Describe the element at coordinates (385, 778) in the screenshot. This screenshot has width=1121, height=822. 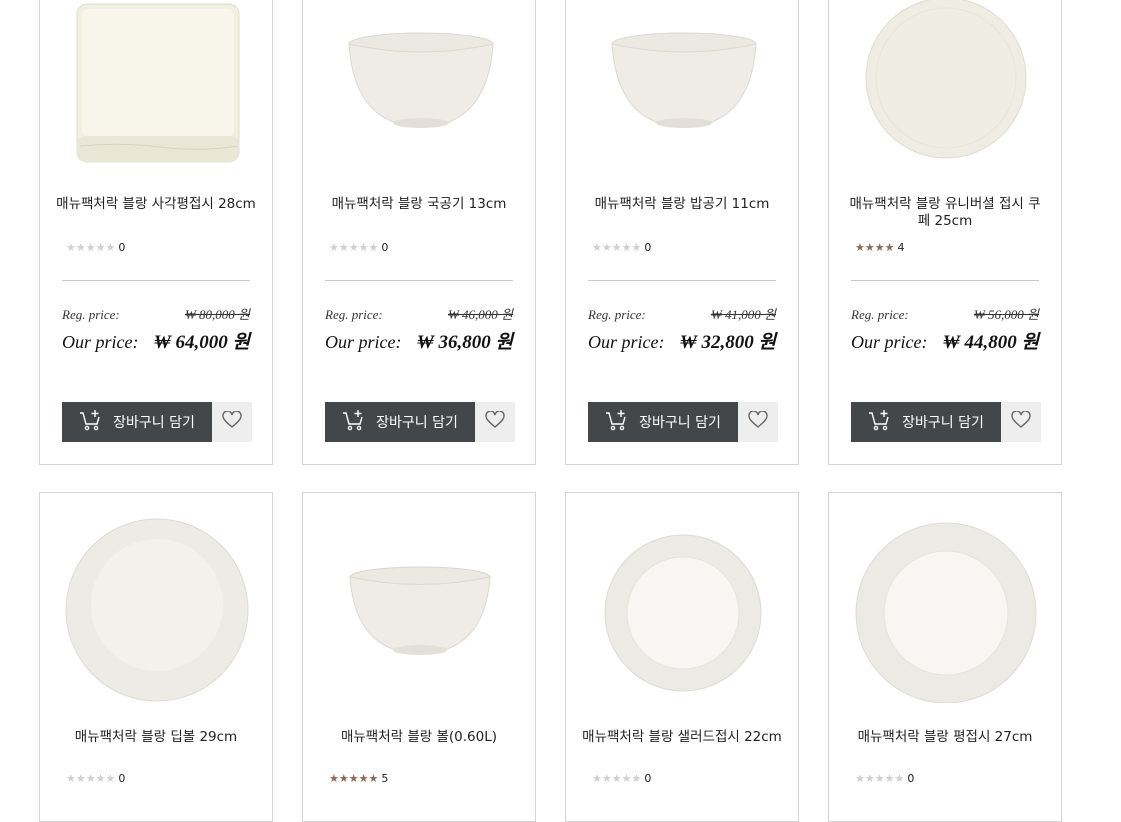
I see `review-count: 5` at that location.